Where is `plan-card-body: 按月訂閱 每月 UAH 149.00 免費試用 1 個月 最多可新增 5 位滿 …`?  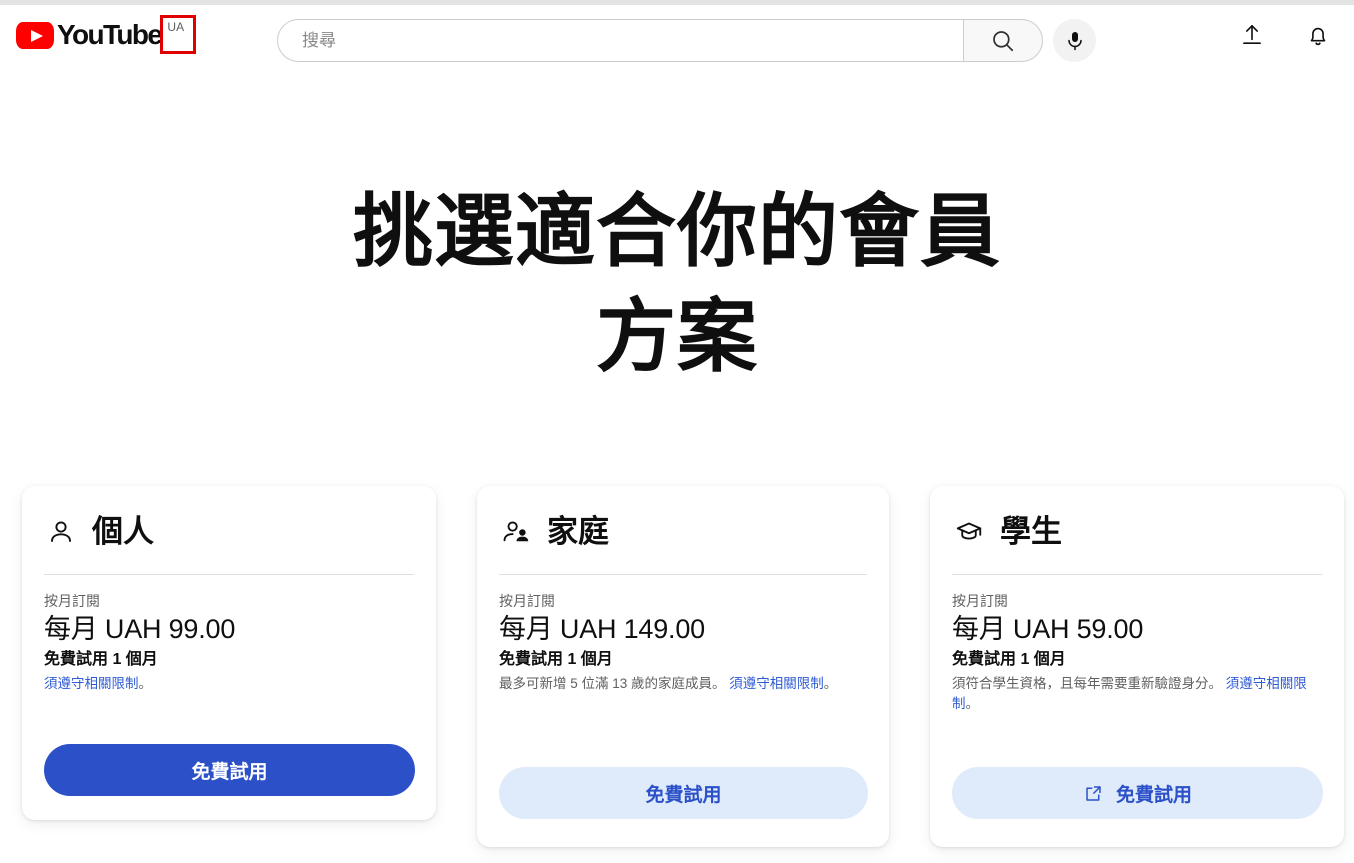 plan-card-body: 按月訂閱 每月 UAH 149.00 免費試用 1 個月 最多可新增 5 位滿 … is located at coordinates (683, 634).